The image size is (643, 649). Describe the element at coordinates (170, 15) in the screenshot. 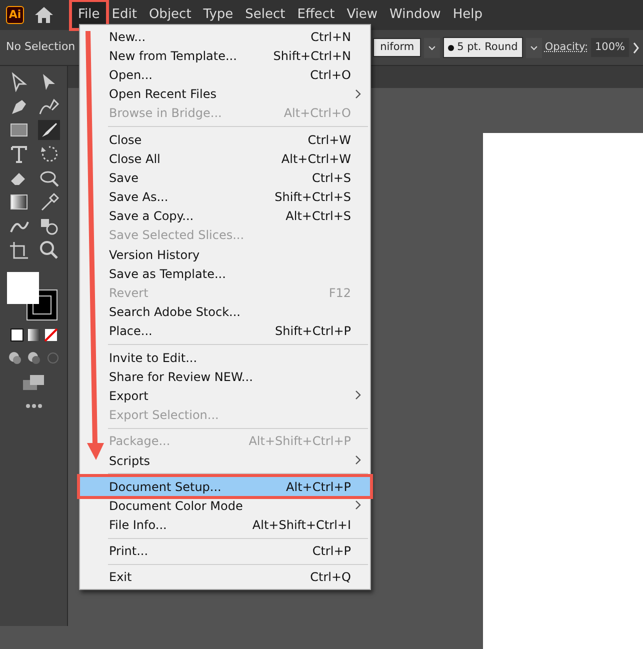

I see `menu-item: Object` at that location.